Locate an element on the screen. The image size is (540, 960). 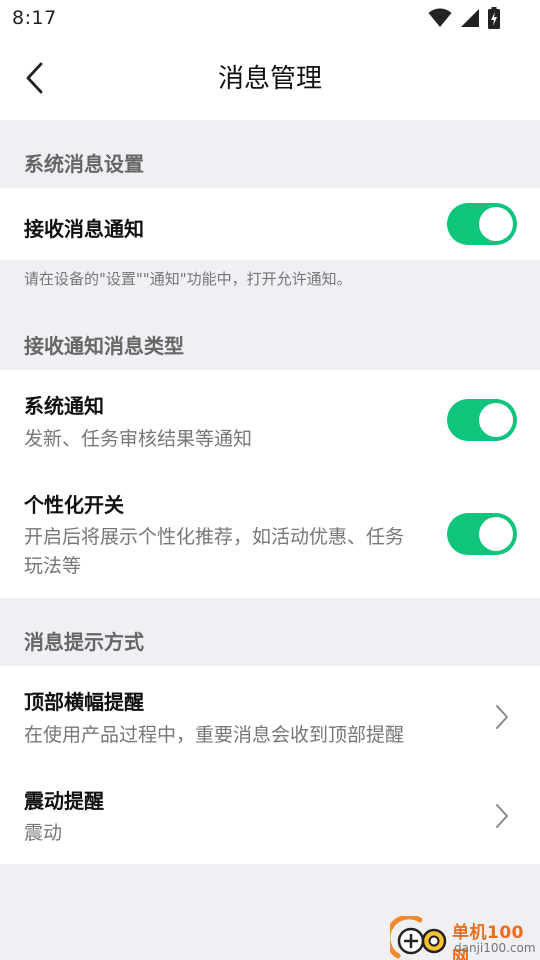
section-title-alerts: 消息提示方式 is located at coordinates (84, 642).